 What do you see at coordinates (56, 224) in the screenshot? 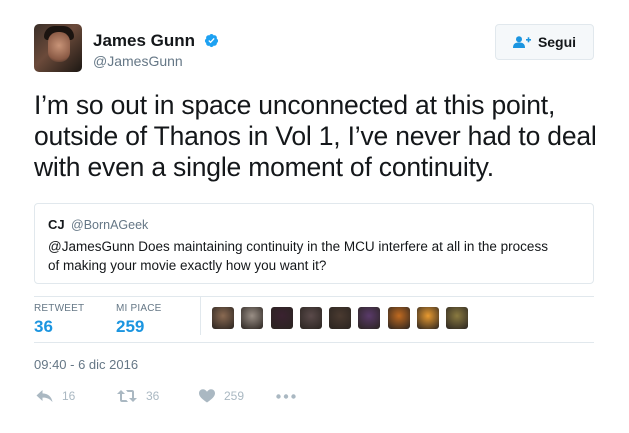
I see `quoted-author-name: CJ` at bounding box center [56, 224].